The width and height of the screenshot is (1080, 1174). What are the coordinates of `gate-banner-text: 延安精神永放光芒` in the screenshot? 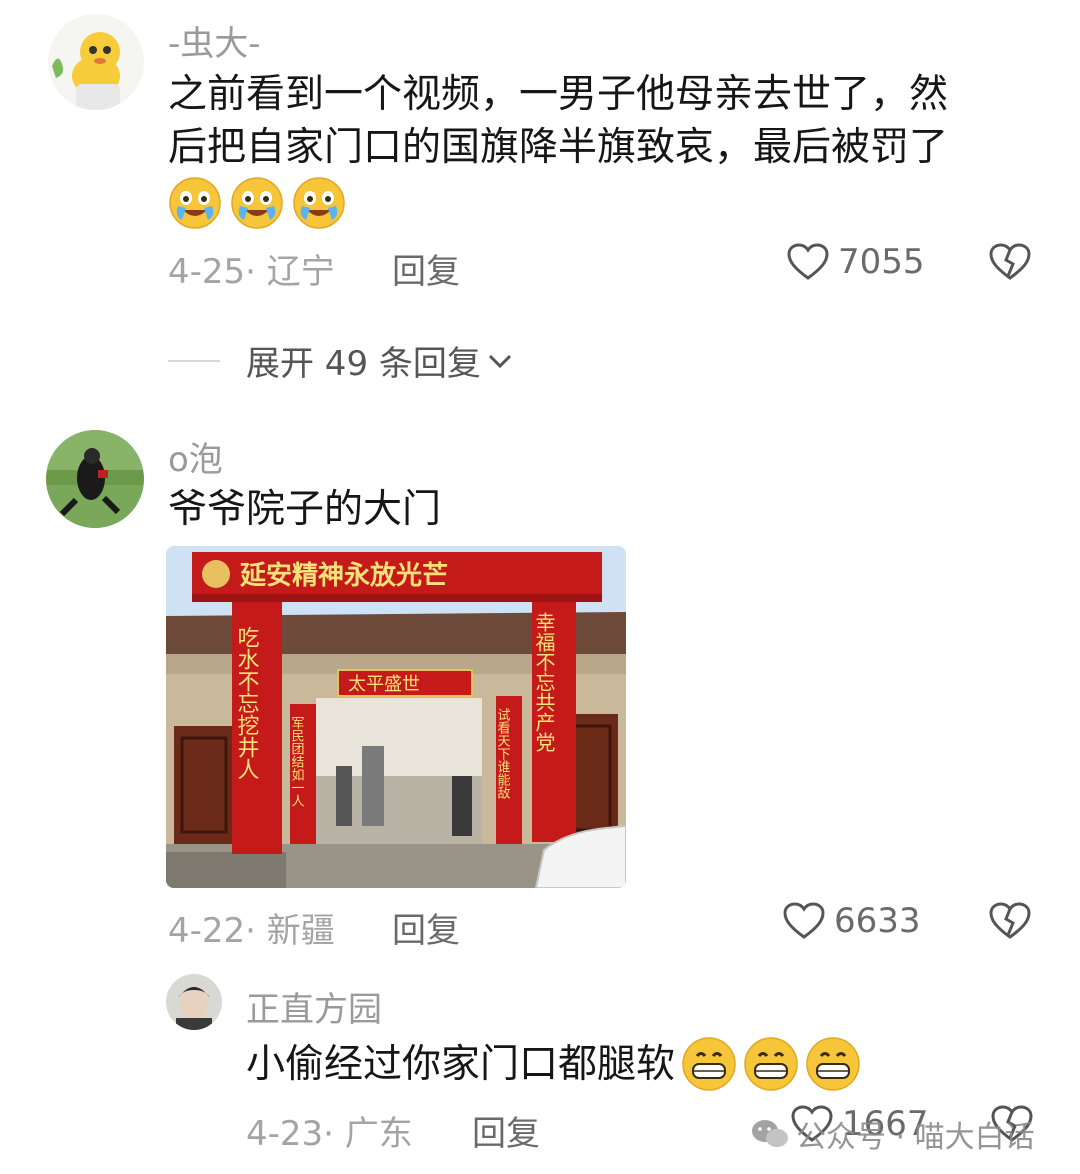 It's located at (343, 575).